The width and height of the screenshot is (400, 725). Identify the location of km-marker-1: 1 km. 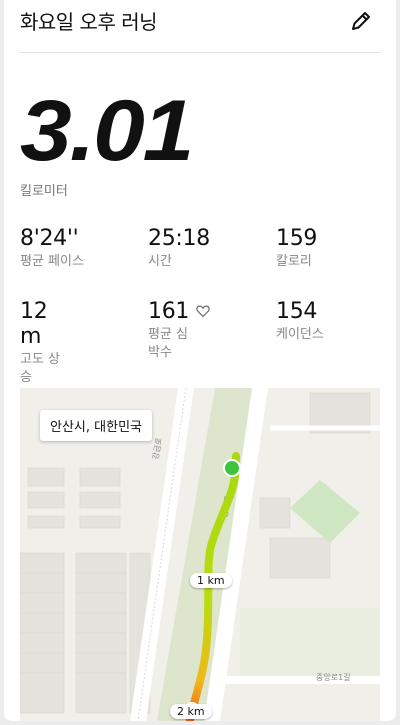
(211, 580).